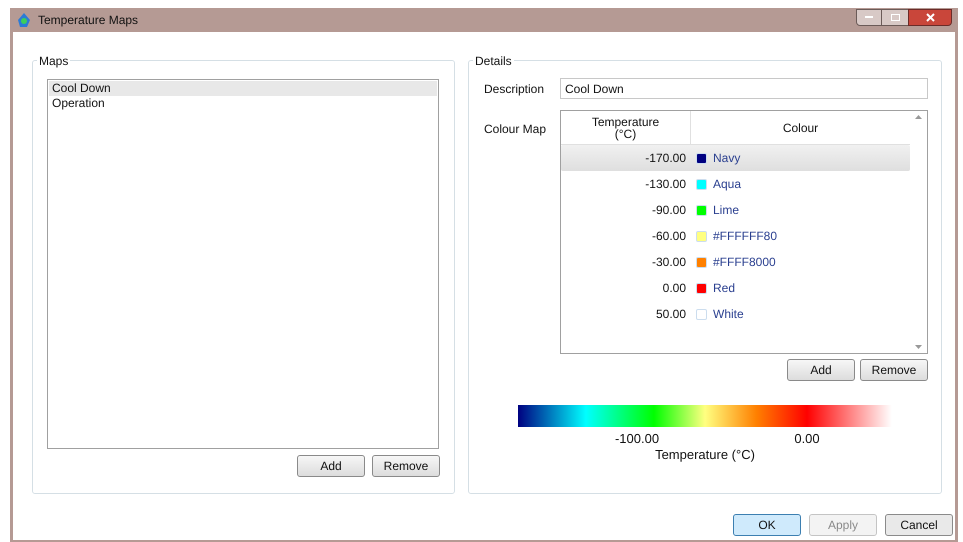 The height and width of the screenshot is (542, 963). What do you see at coordinates (670, 314) in the screenshot?
I see `temperature-cell-text: 50.00` at bounding box center [670, 314].